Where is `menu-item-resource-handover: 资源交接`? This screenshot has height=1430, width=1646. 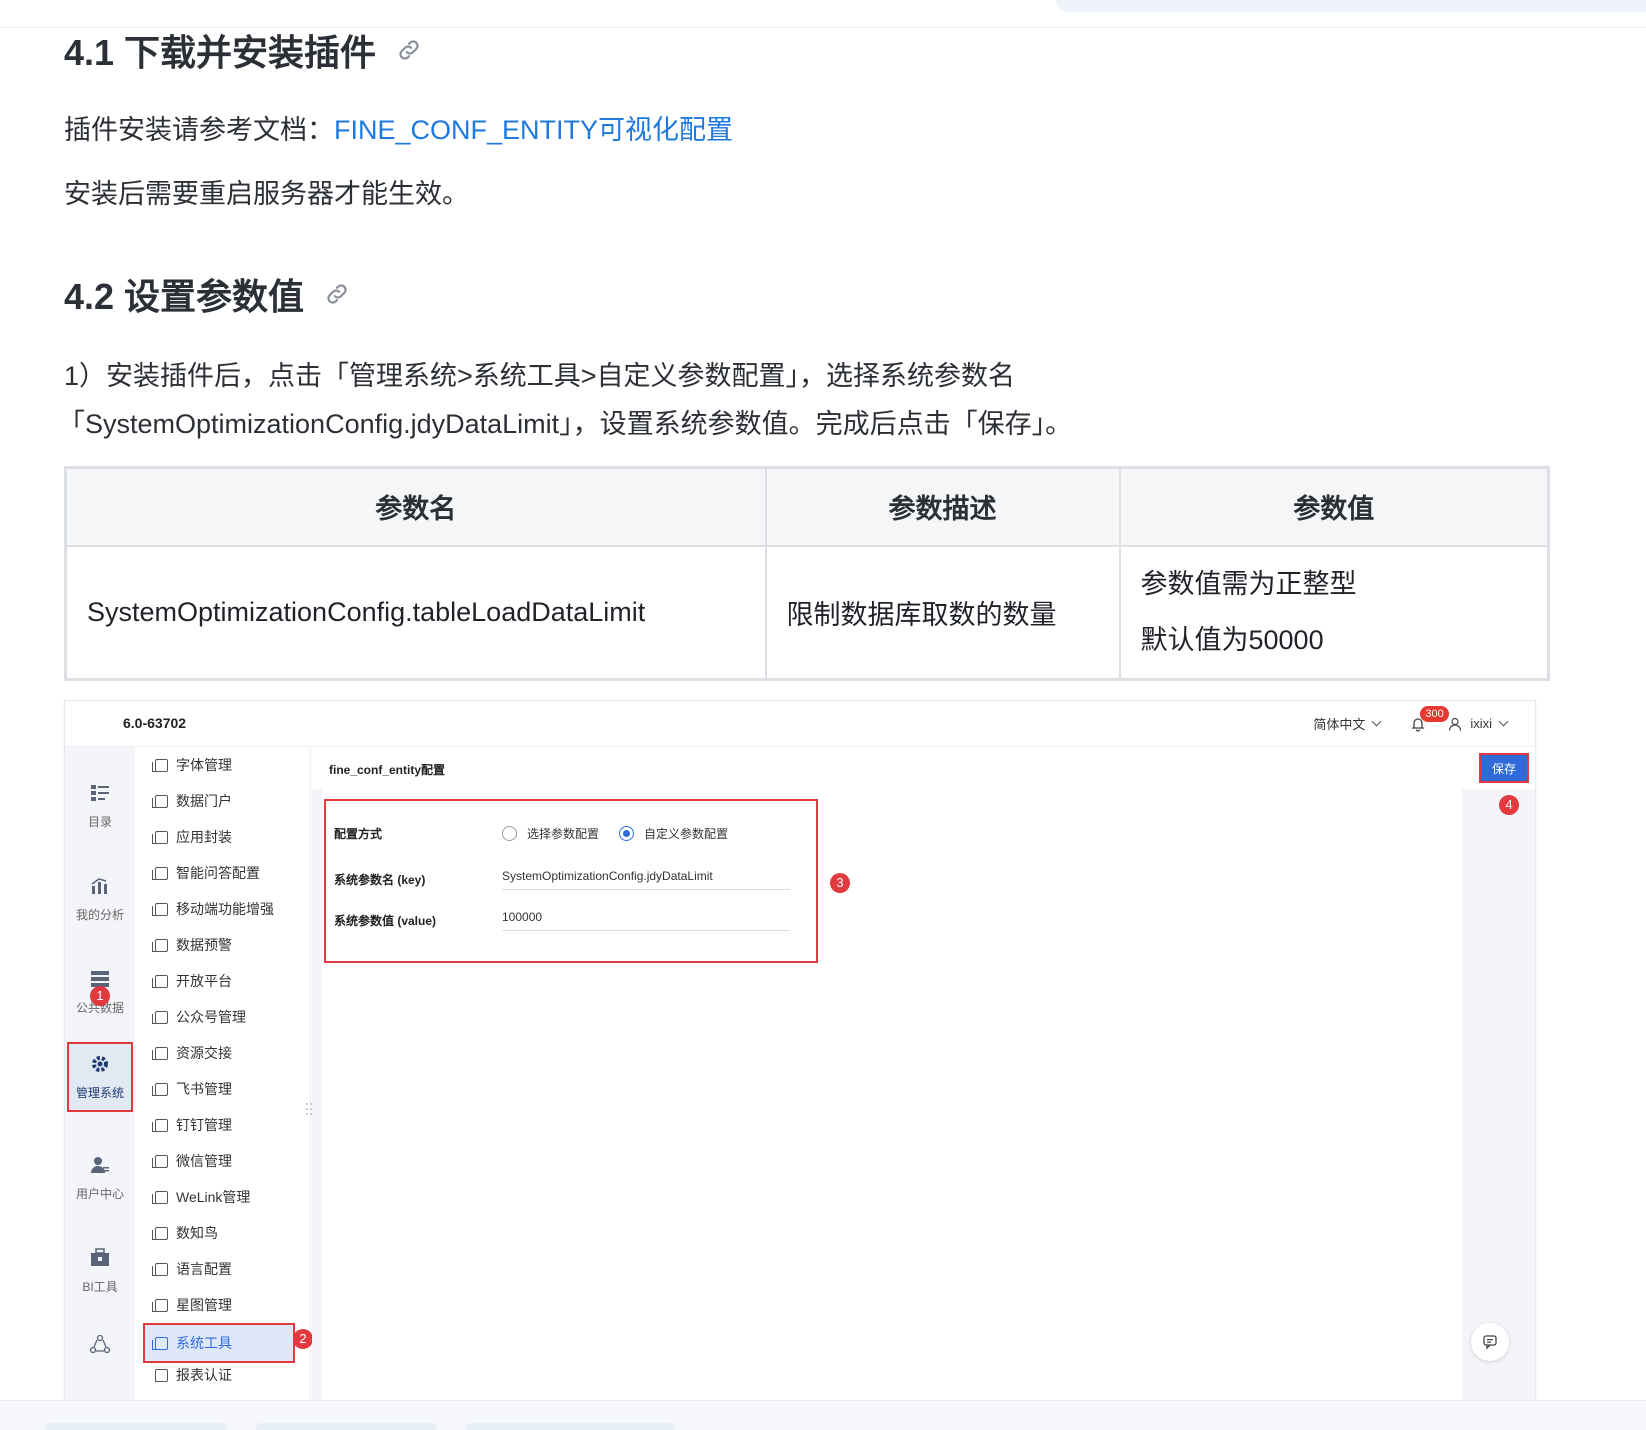 menu-item-resource-handover: 资源交接 is located at coordinates (192, 1053).